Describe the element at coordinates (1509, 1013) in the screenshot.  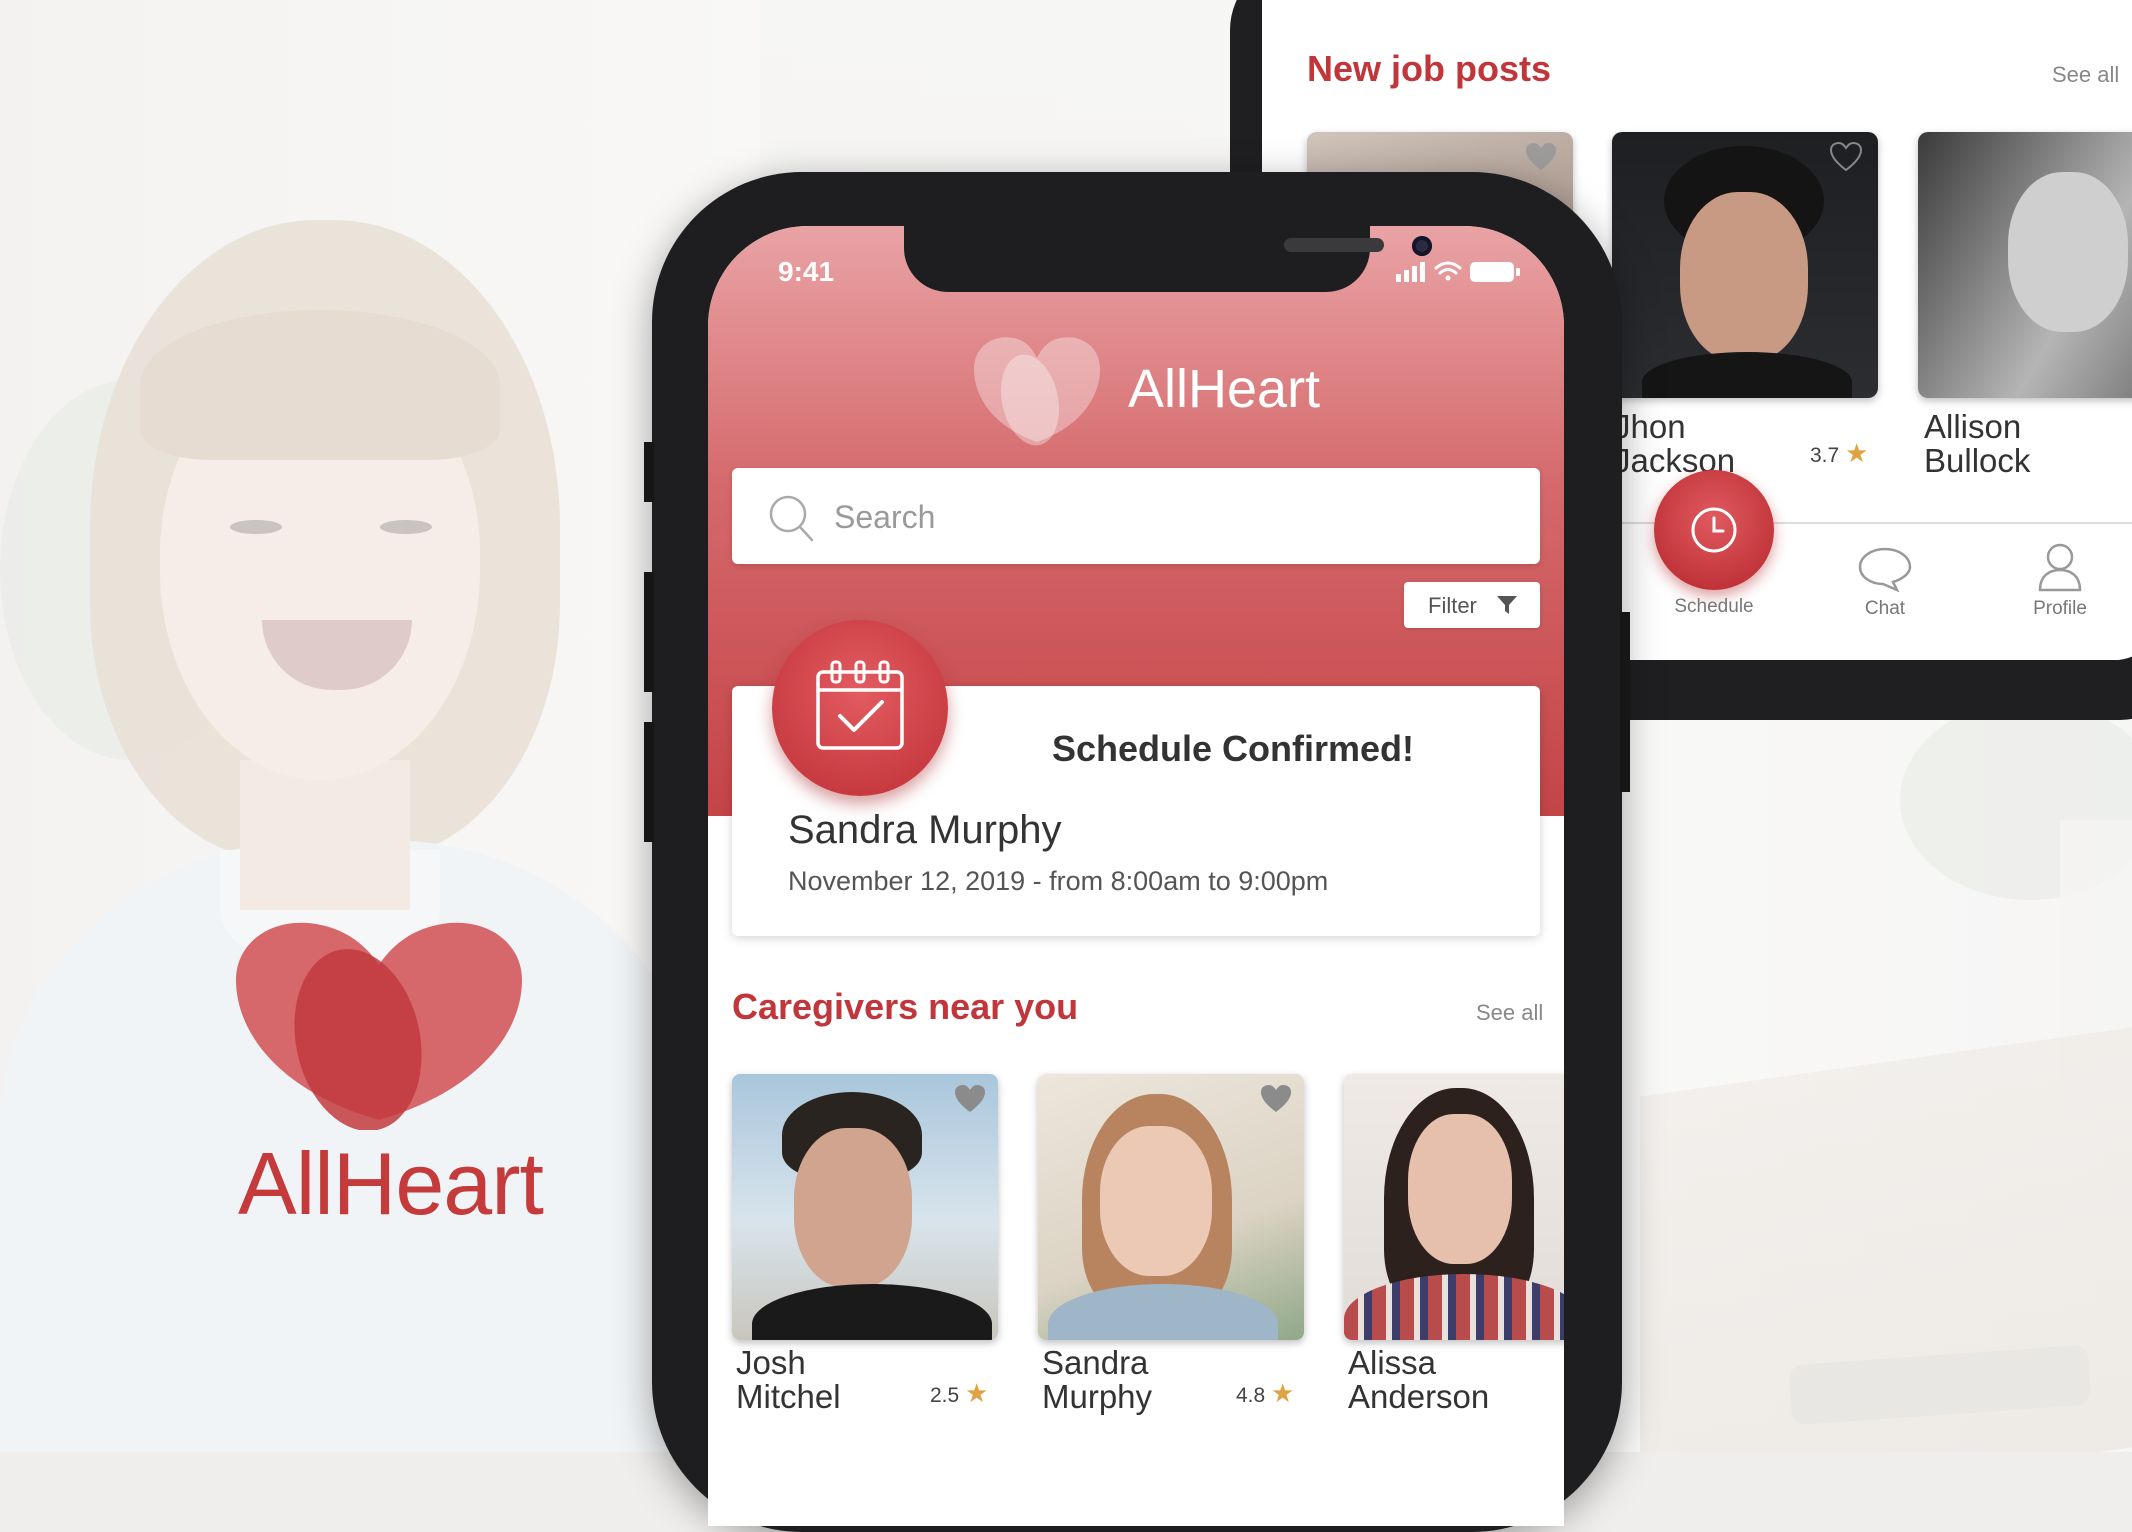
I see `see-all-caregivers-link: See all` at that location.